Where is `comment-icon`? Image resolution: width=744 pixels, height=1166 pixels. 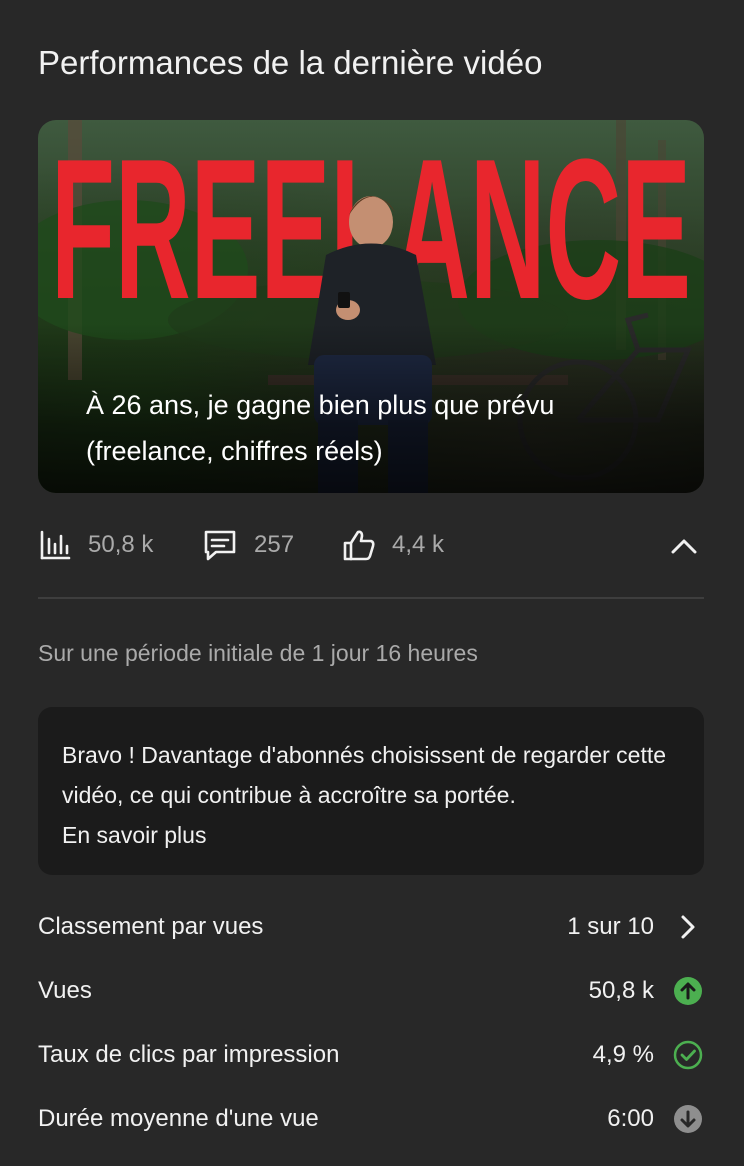 comment-icon is located at coordinates (220, 545).